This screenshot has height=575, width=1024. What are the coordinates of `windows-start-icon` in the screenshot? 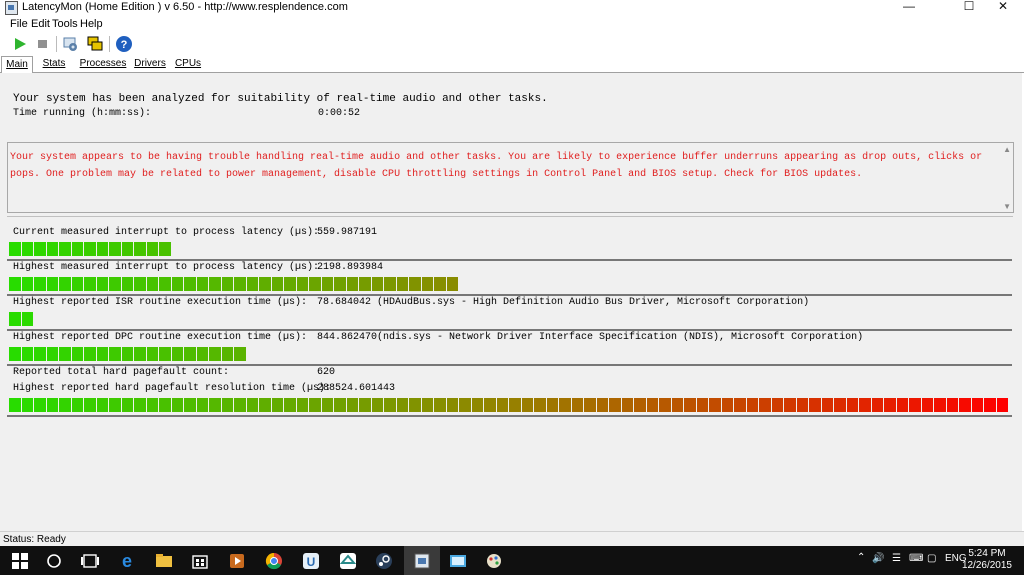 It's located at (20, 561).